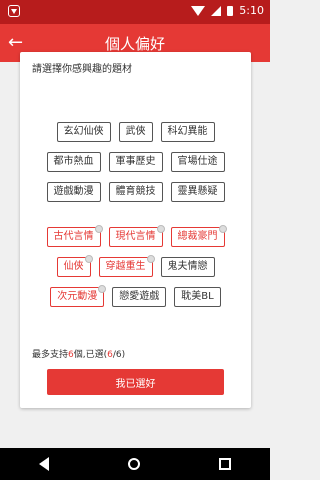  I want to click on nav-recent-apps-icon, so click(224, 464).